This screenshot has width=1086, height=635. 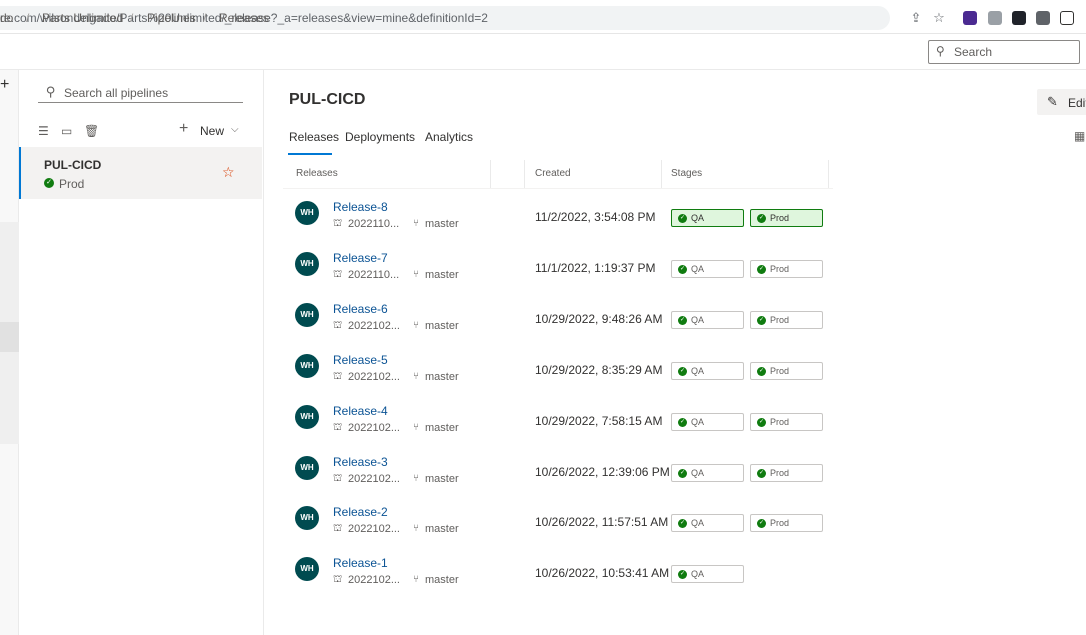 What do you see at coordinates (360, 411) in the screenshot?
I see `release-name-link: Release-4` at bounding box center [360, 411].